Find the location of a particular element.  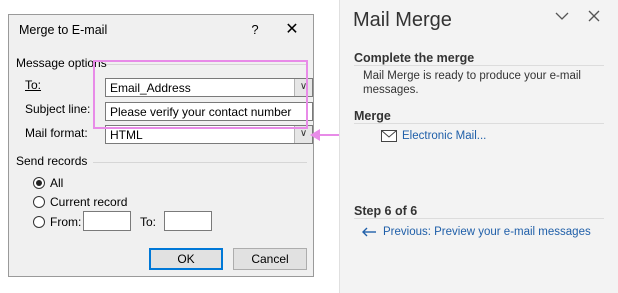

step-heading: Step 6 of 6 is located at coordinates (386, 211).